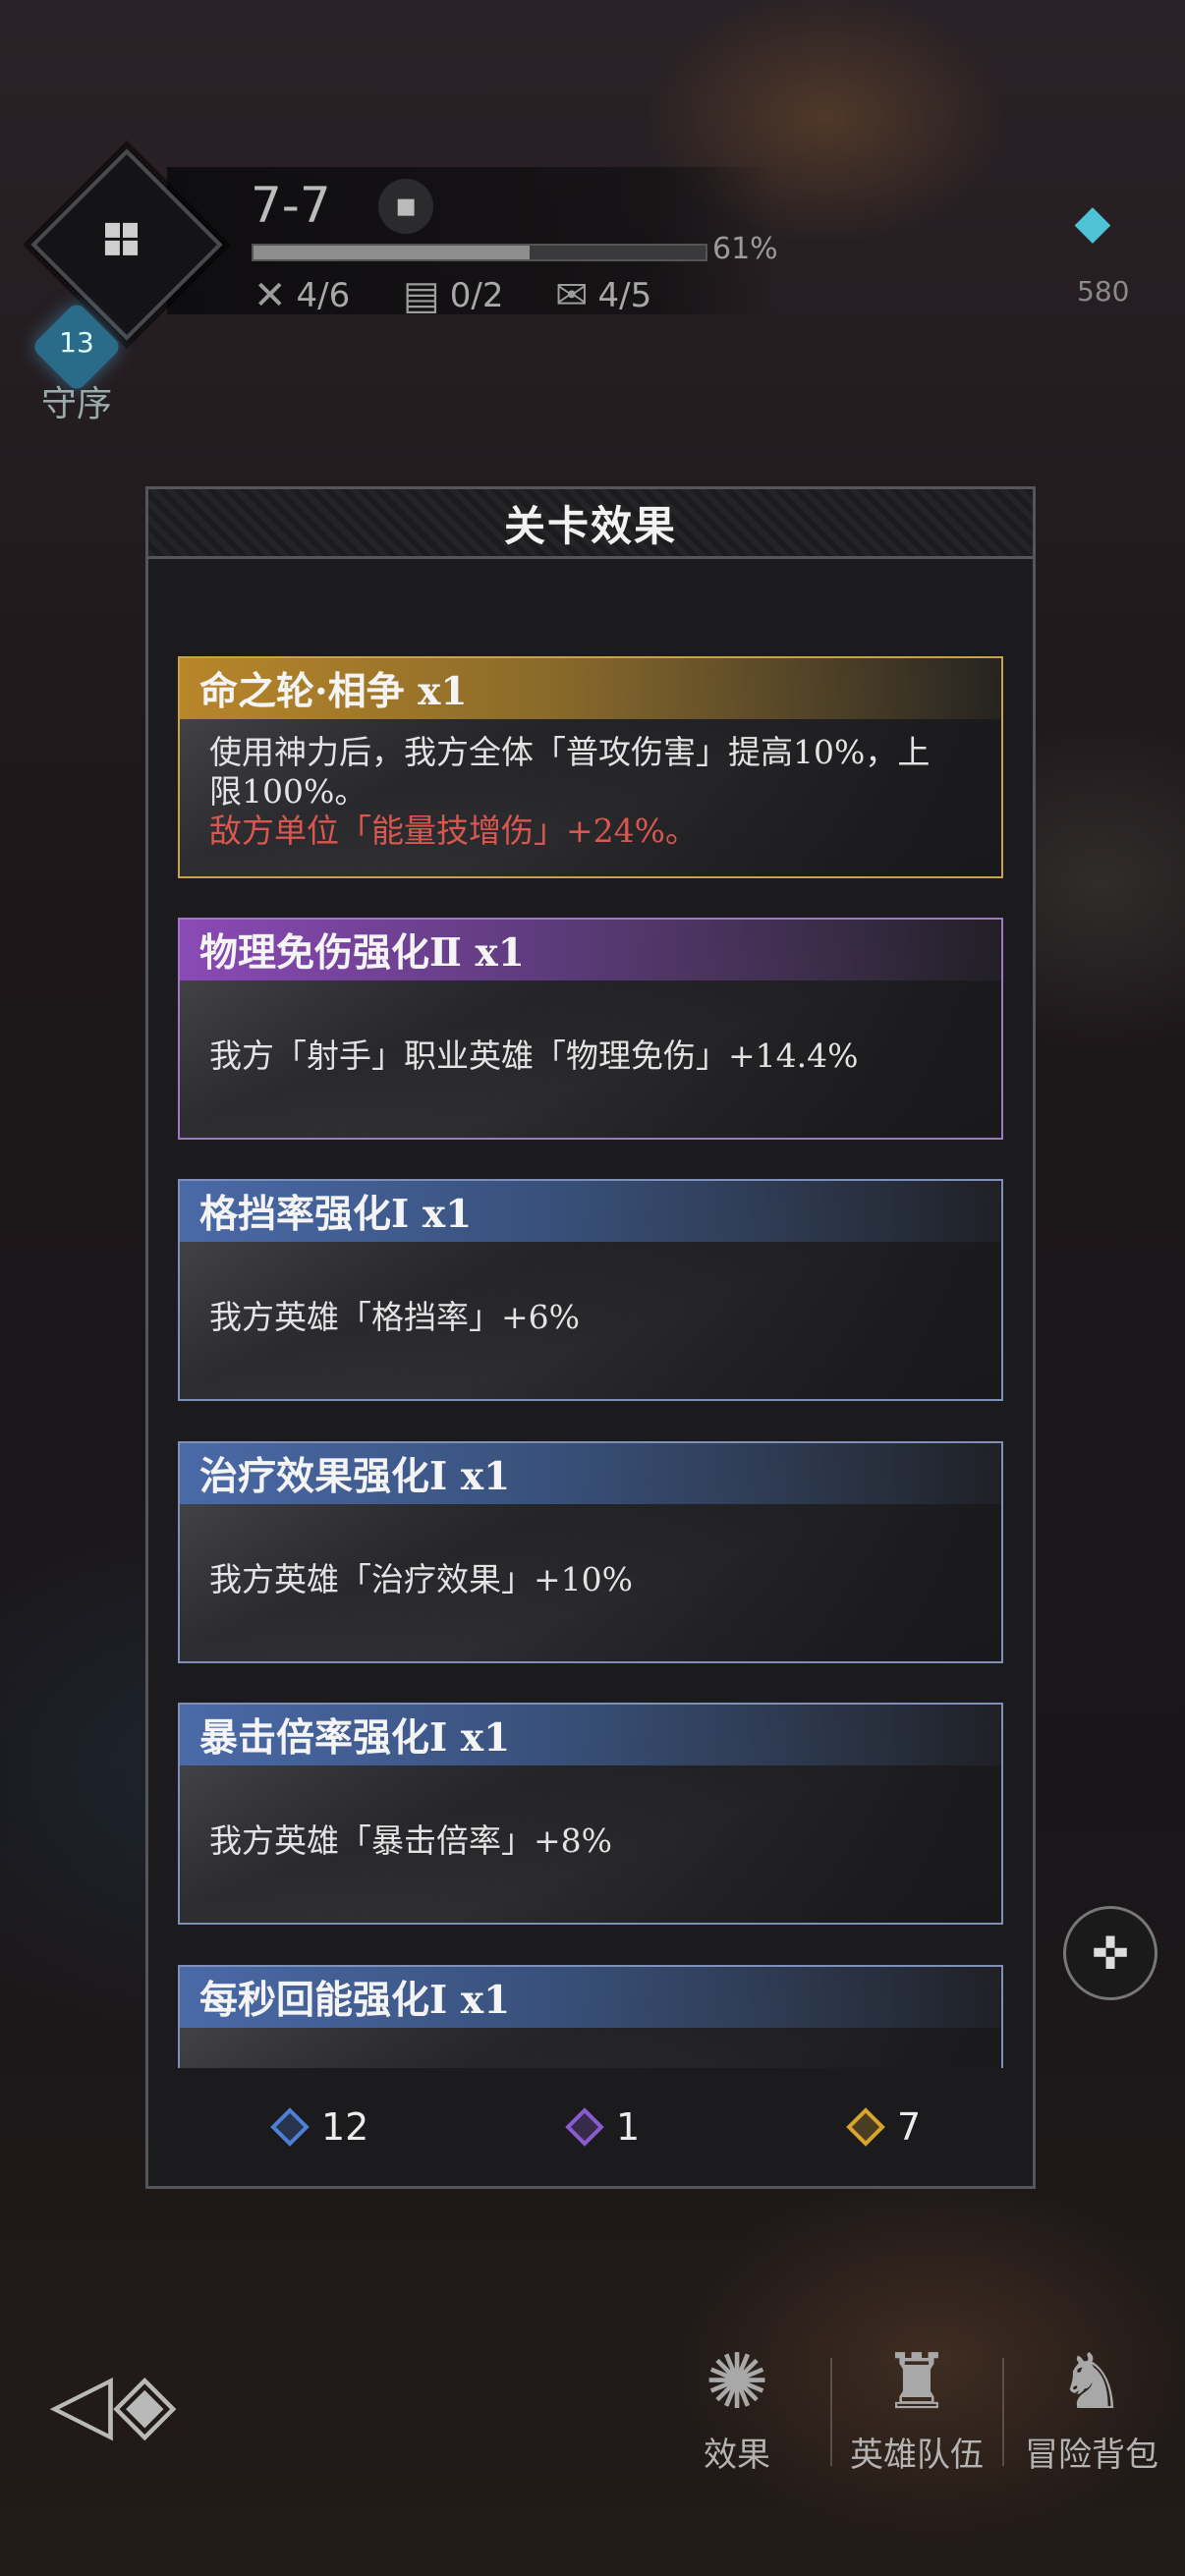 This screenshot has width=1185, height=2576. Describe the element at coordinates (591, 688) in the screenshot. I see `effect-card-title: 命之轮·相争 x1` at that location.